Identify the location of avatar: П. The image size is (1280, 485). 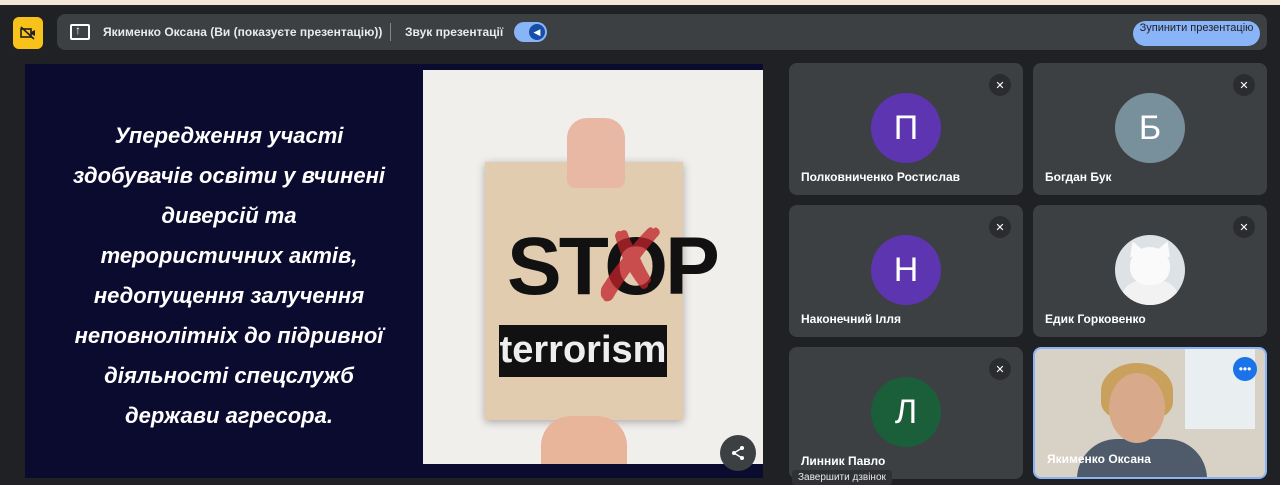
(906, 128).